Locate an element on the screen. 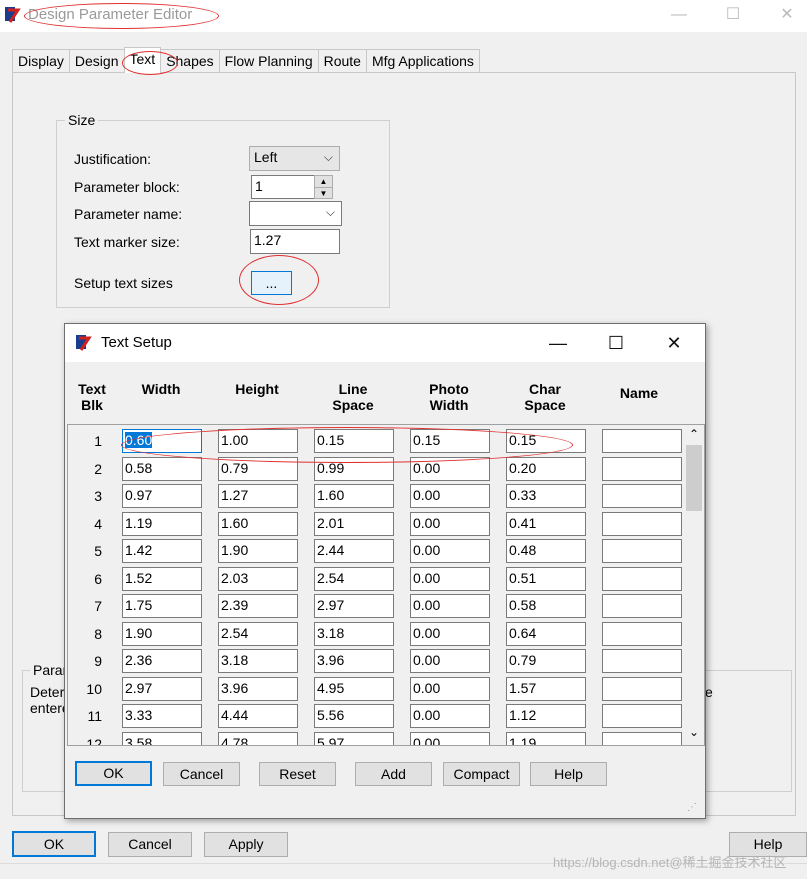  dialog-add-button: Add is located at coordinates (393, 774).